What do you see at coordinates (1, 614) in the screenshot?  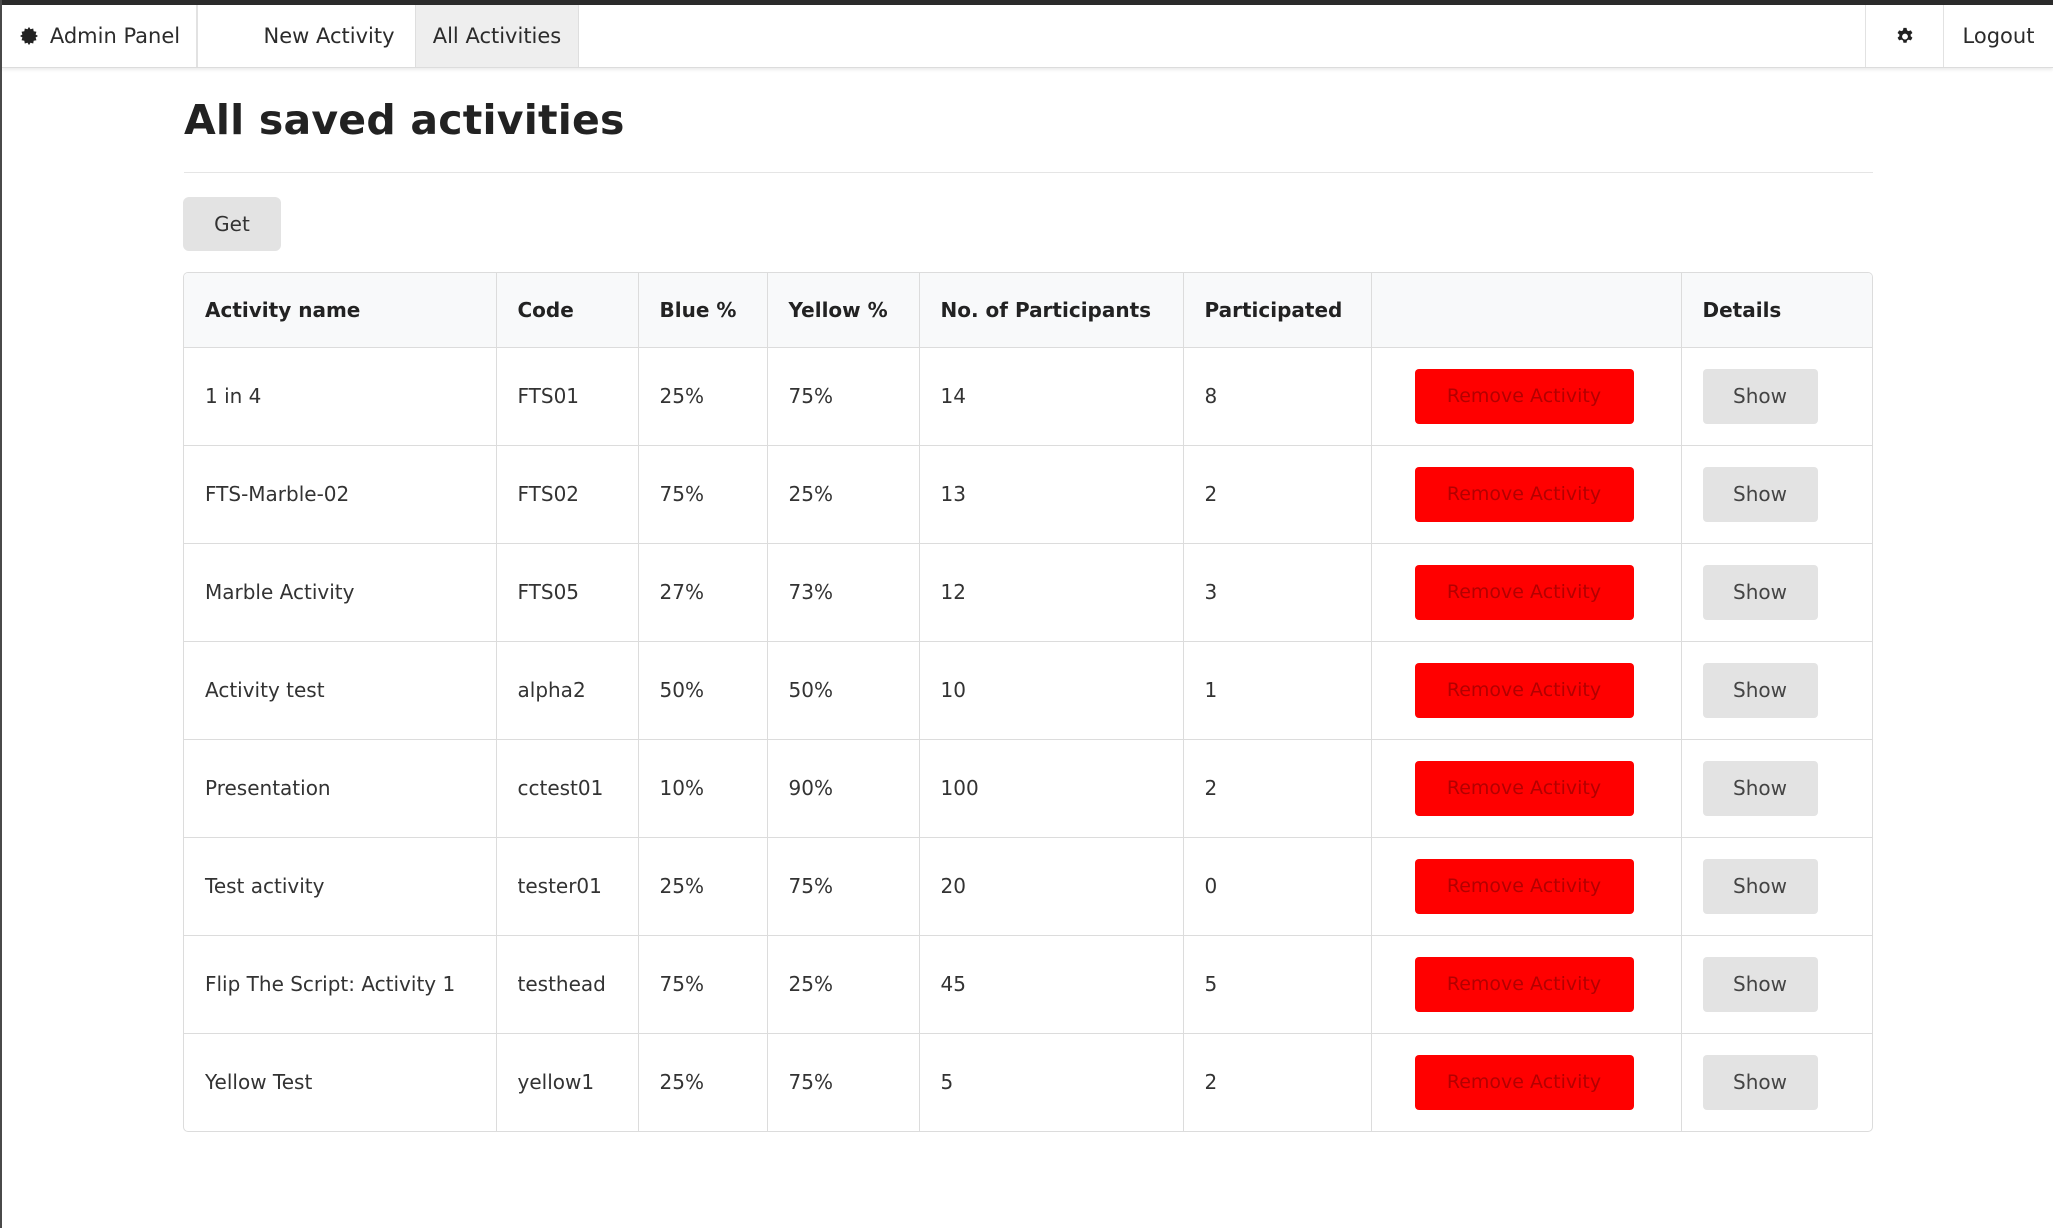 I see `window-left-border` at bounding box center [1, 614].